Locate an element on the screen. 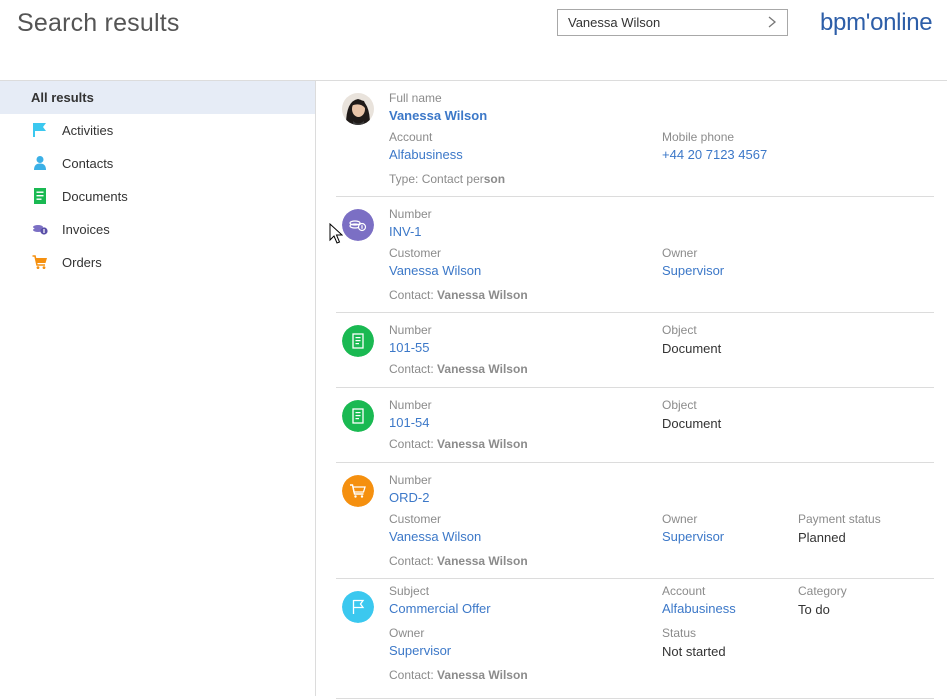  contact-type-value-bold: son is located at coordinates (494, 179).